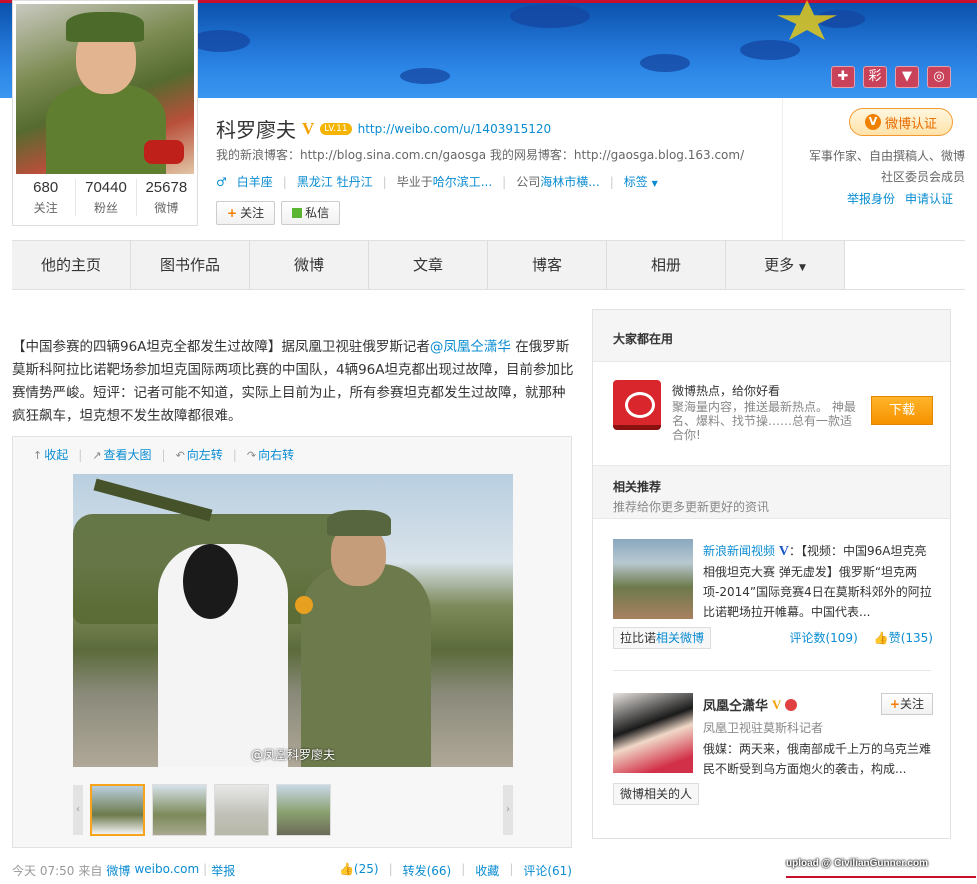  What do you see at coordinates (43, 870) in the screenshot?
I see `post-time: 今天 07:50` at bounding box center [43, 870].